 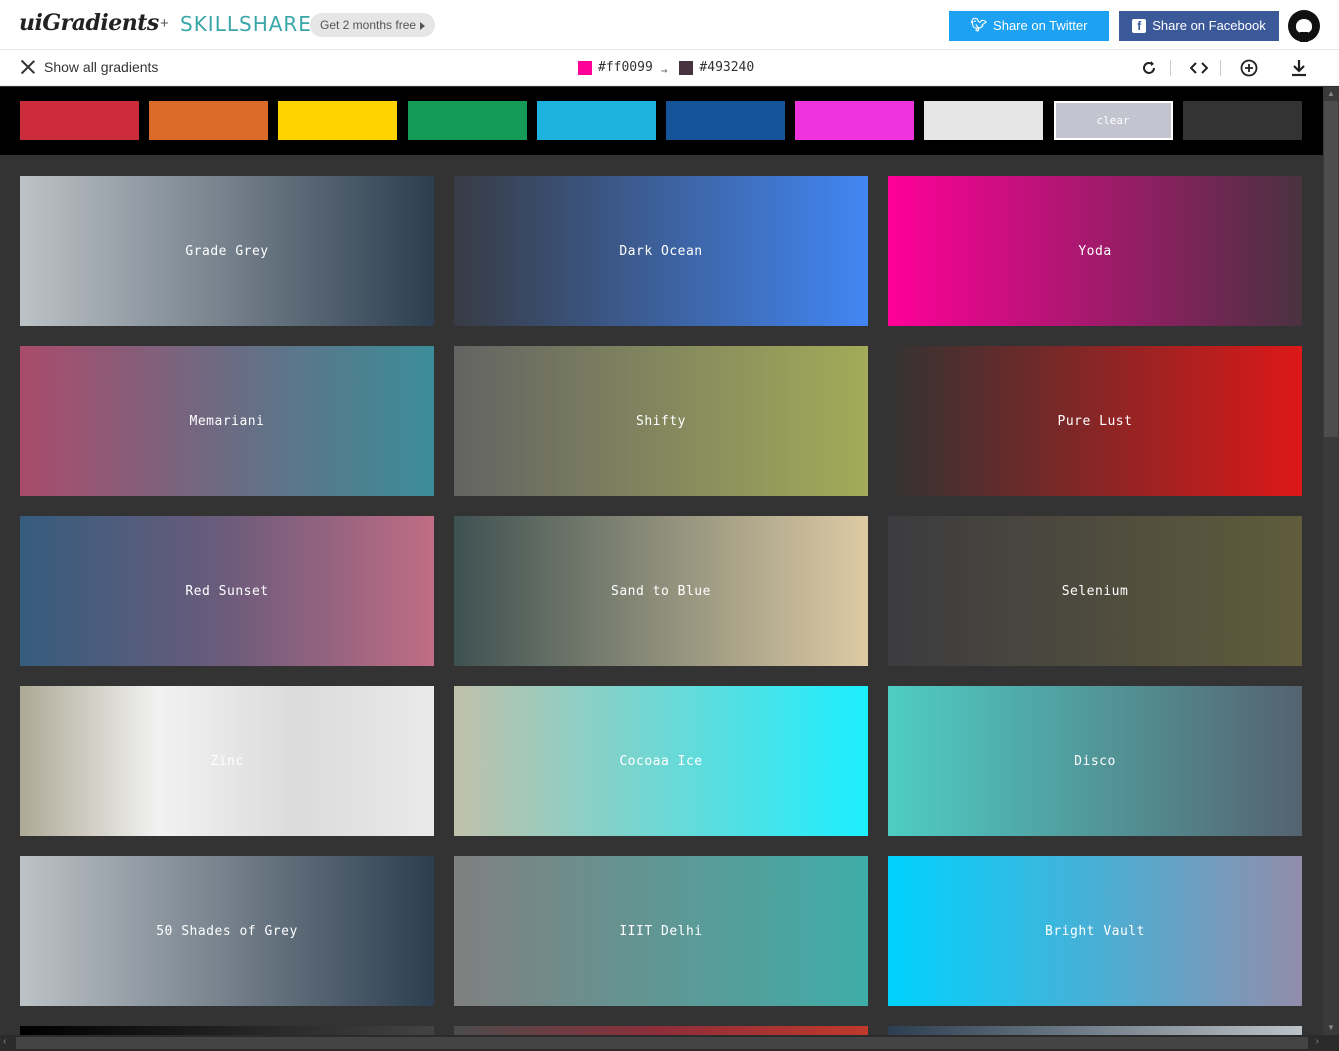 What do you see at coordinates (246, 24) in the screenshot?
I see `skillshare-logo: SKILLSHARE` at bounding box center [246, 24].